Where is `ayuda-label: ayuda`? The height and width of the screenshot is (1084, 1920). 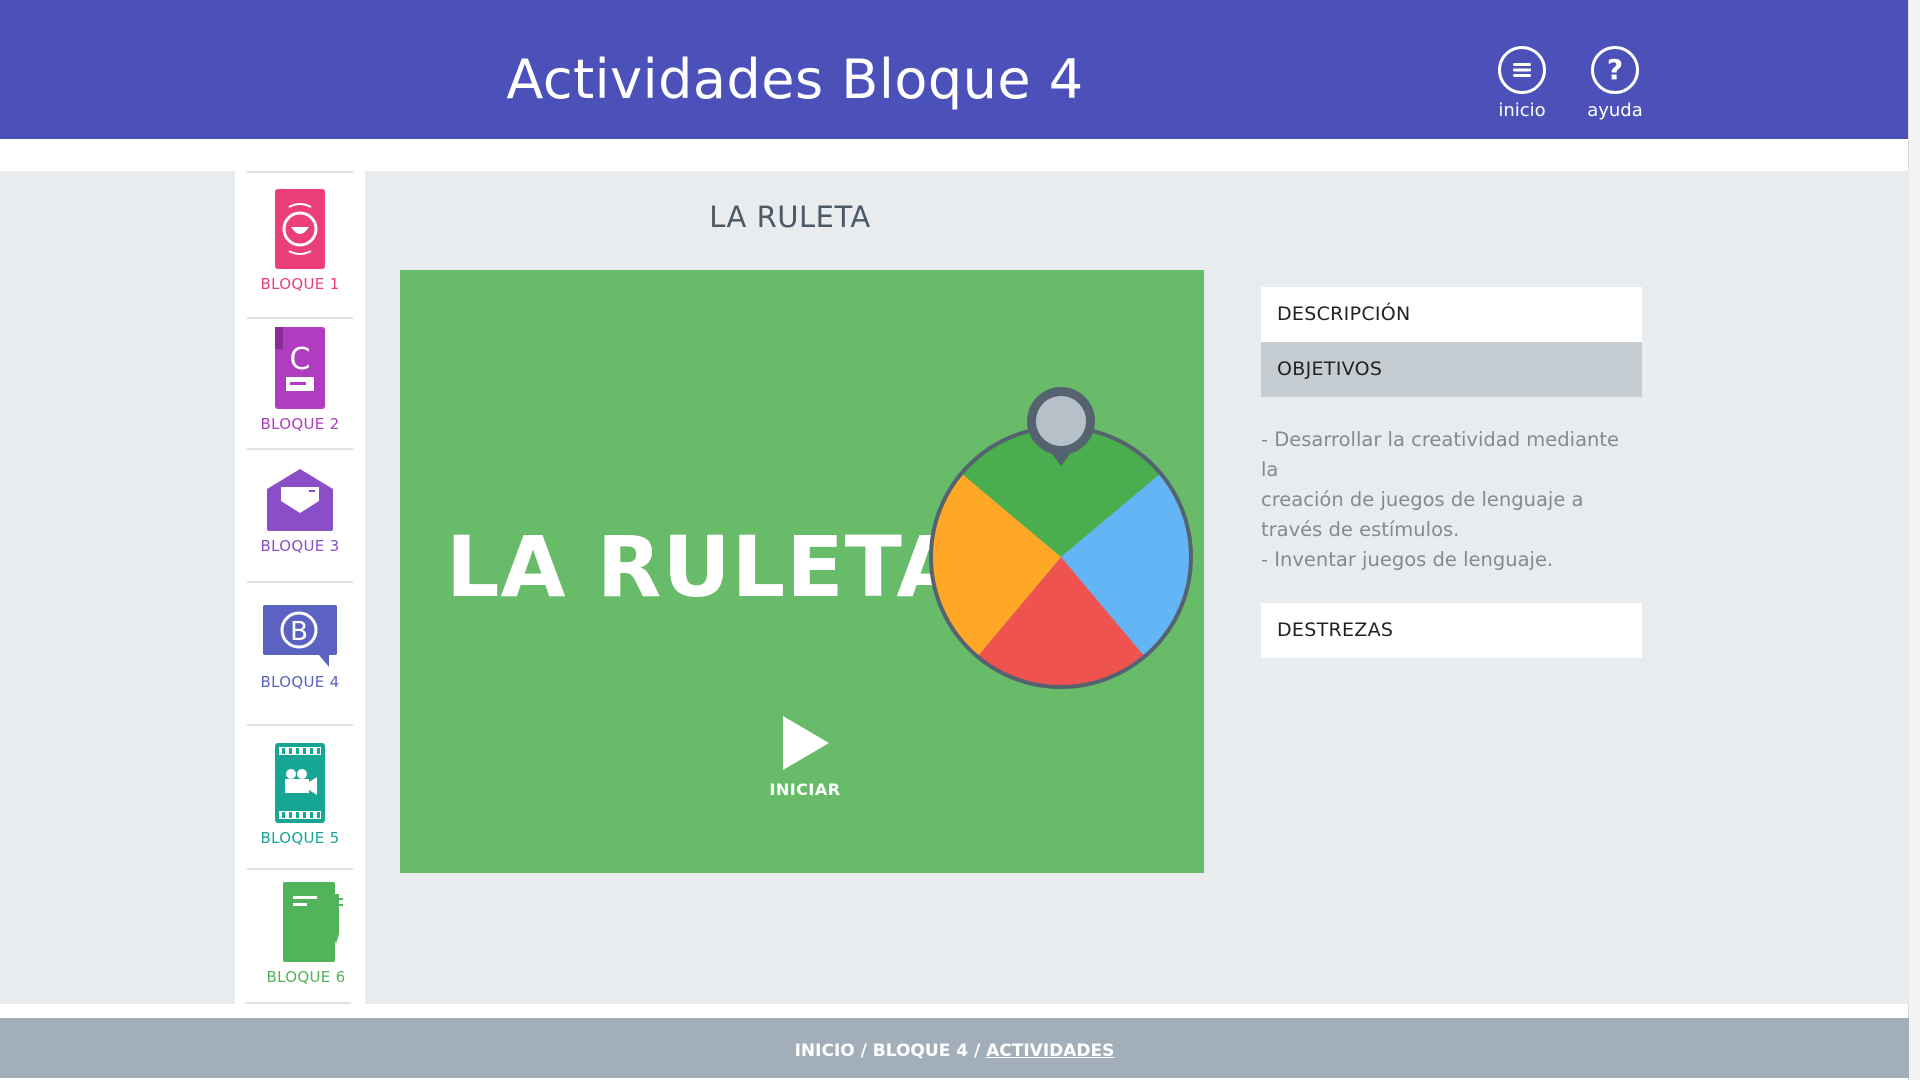 ayuda-label: ayuda is located at coordinates (1615, 110).